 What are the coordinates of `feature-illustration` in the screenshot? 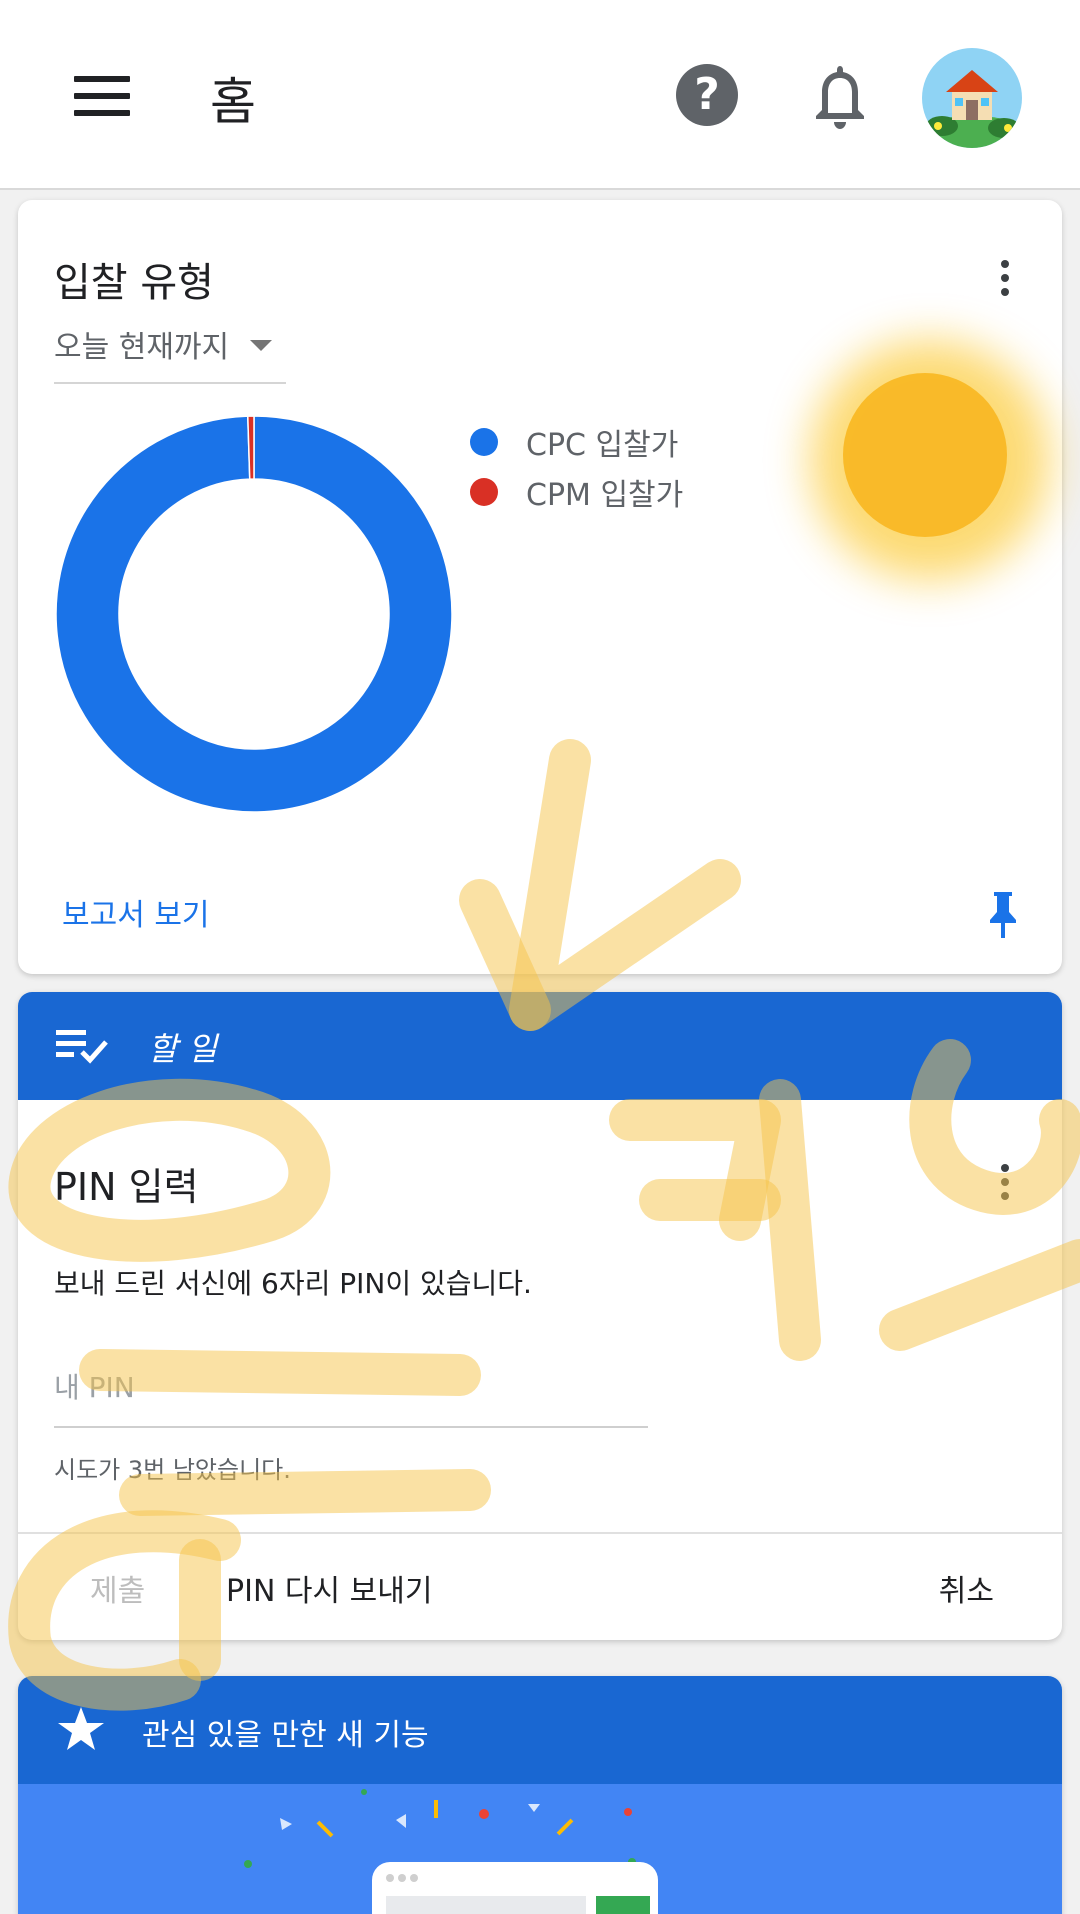 It's located at (540, 1849).